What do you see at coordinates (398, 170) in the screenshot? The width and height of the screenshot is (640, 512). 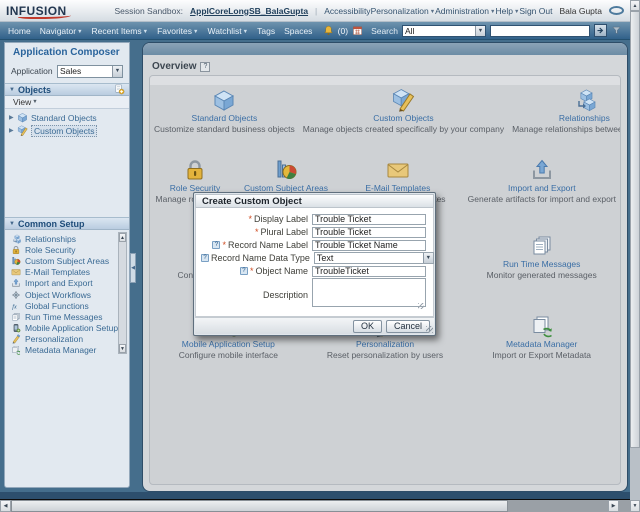 I see `envelope-icon` at bounding box center [398, 170].